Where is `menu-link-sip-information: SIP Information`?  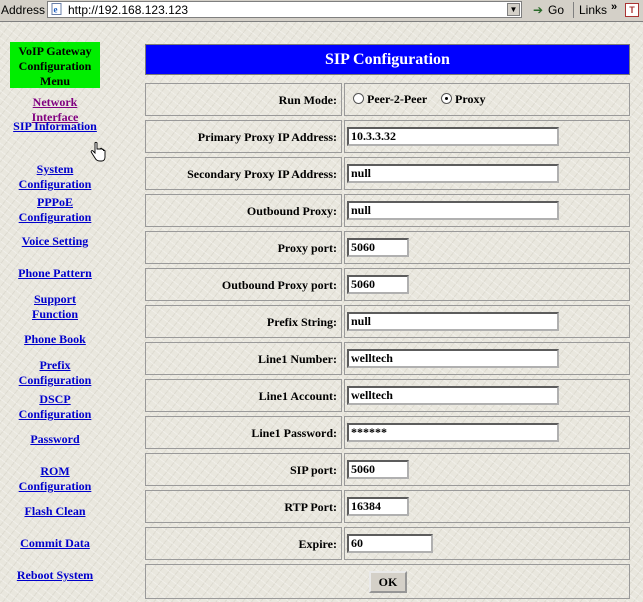 menu-link-sip-information: SIP Information is located at coordinates (55, 126).